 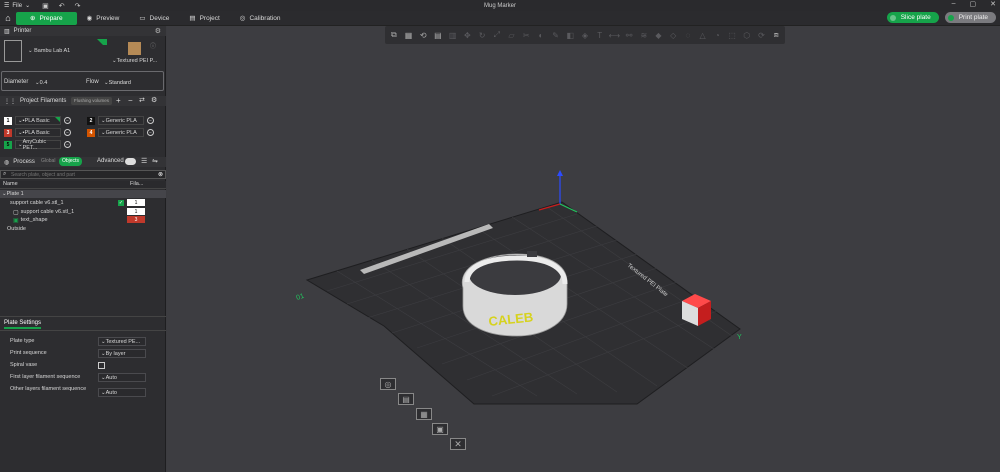 I want to click on filament-row-2: 2 ⌄ Generic PLA −, so click(x=120, y=120).